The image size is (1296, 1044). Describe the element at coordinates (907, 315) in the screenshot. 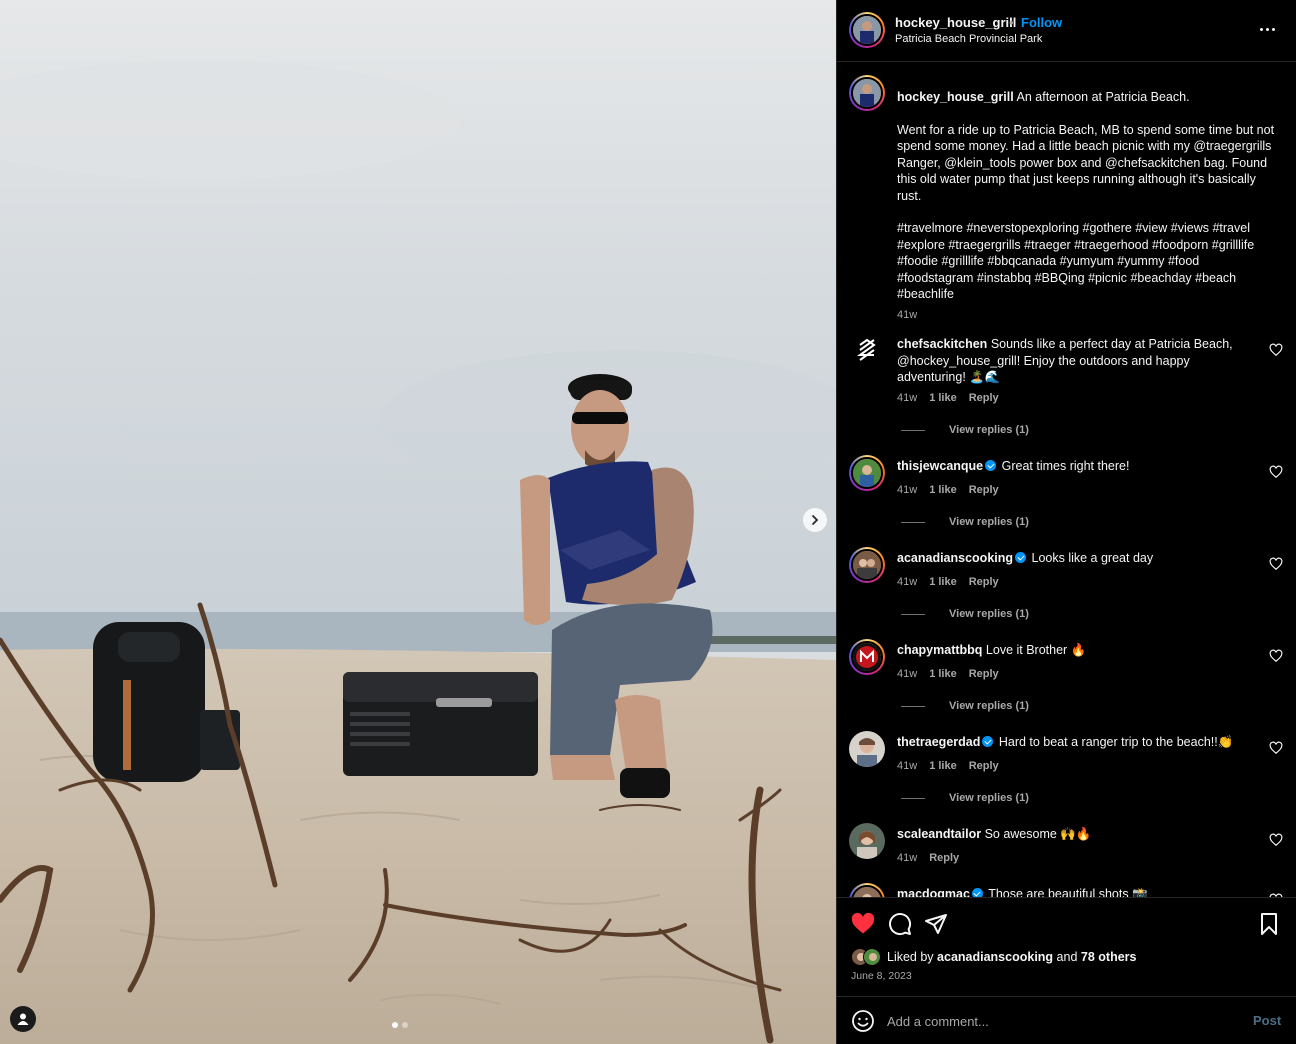

I see `caption-timestamp: 41w` at that location.